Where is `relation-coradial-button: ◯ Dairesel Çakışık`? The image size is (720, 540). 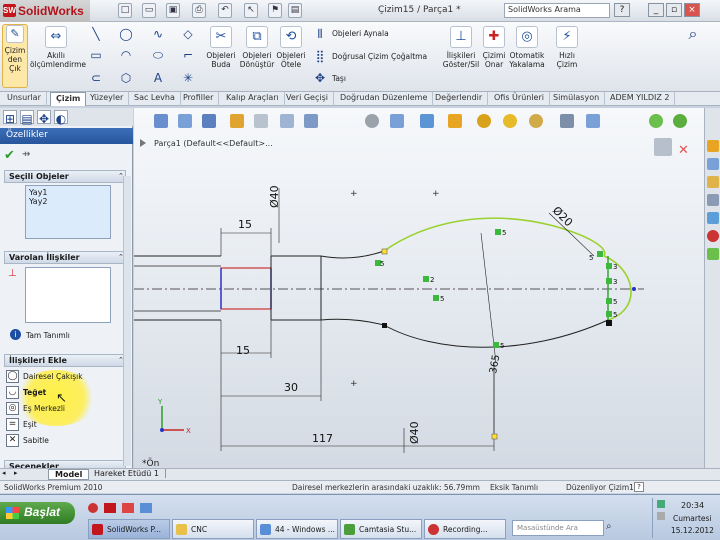
relation-coradial-button: ◯ Dairesel Çakışık is located at coordinates (65, 376).